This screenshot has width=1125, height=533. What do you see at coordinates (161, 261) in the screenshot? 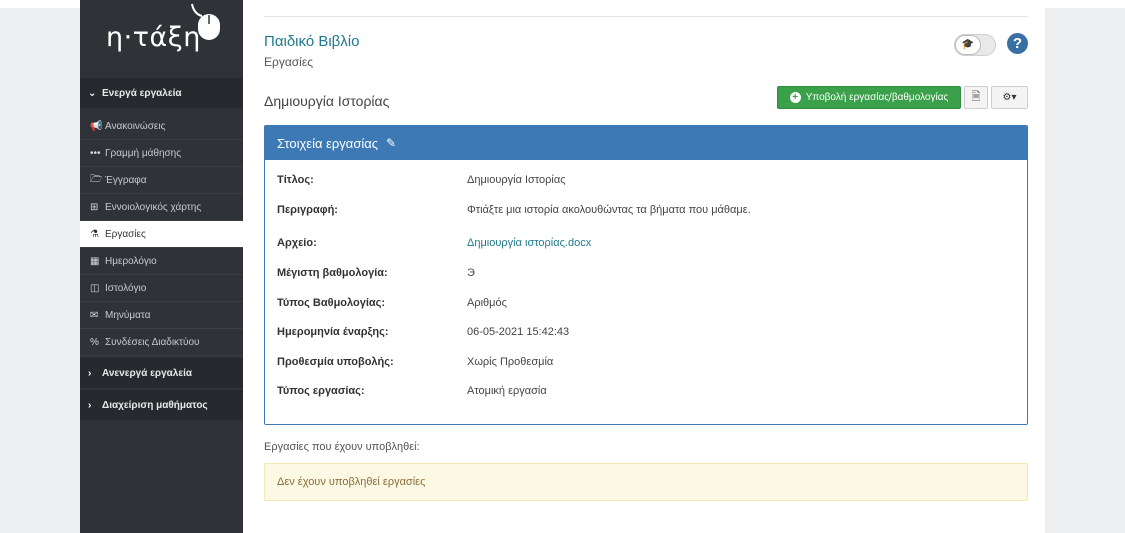
I see `sidebar-item-calendar: ▦ Ημερολόγιο` at bounding box center [161, 261].